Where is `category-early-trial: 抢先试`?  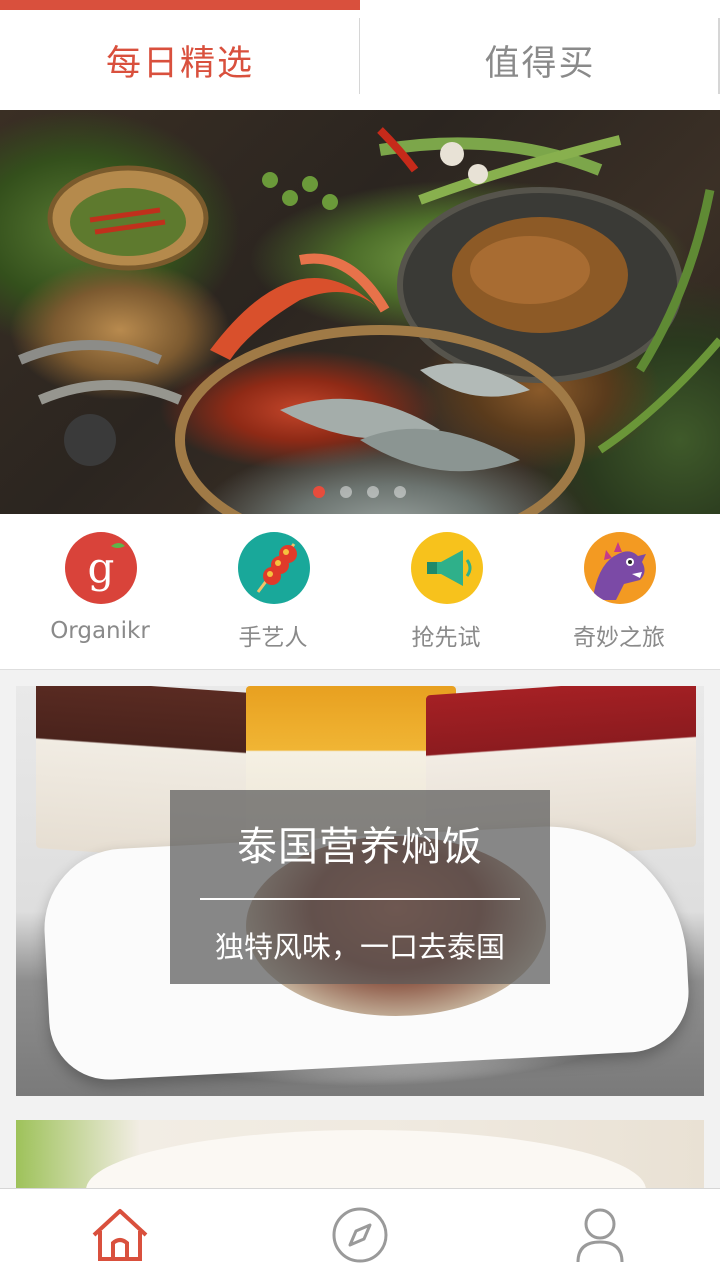 category-early-trial: 抢先试 is located at coordinates (446, 591).